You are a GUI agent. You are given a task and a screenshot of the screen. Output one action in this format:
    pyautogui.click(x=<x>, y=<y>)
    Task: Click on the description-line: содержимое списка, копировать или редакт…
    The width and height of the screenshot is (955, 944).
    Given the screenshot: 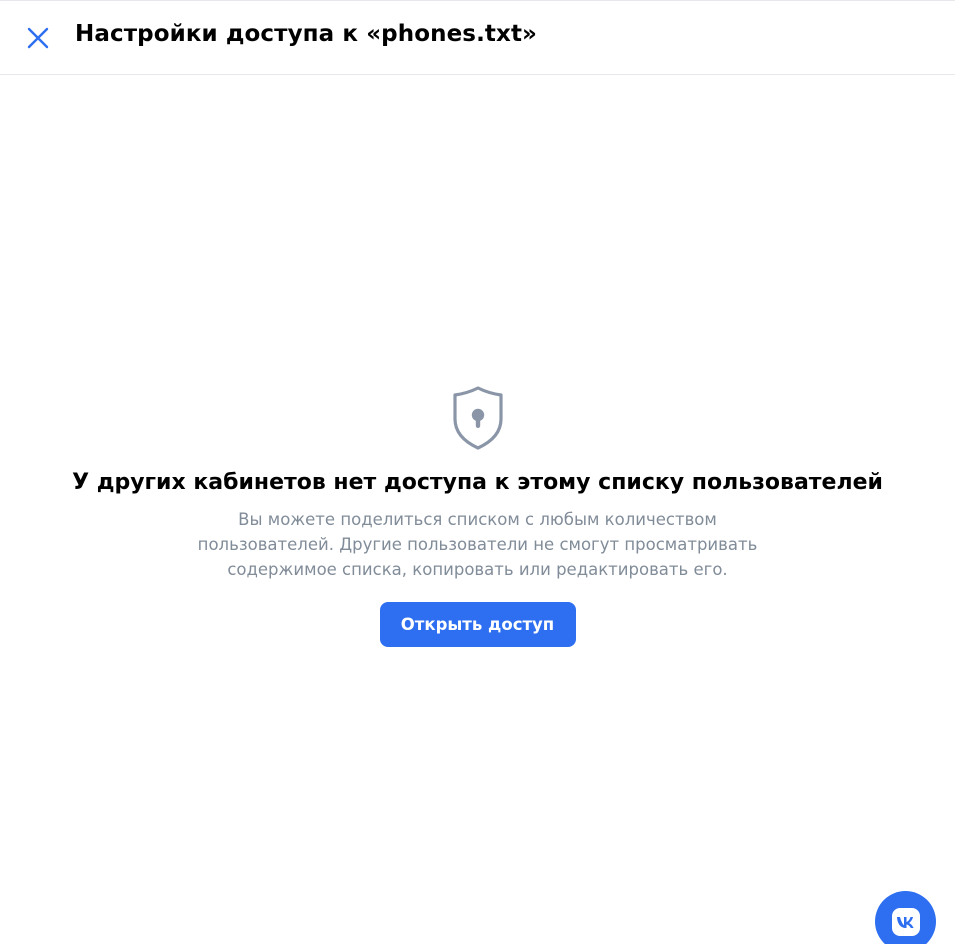 What is the action you would take?
    pyautogui.click(x=477, y=569)
    